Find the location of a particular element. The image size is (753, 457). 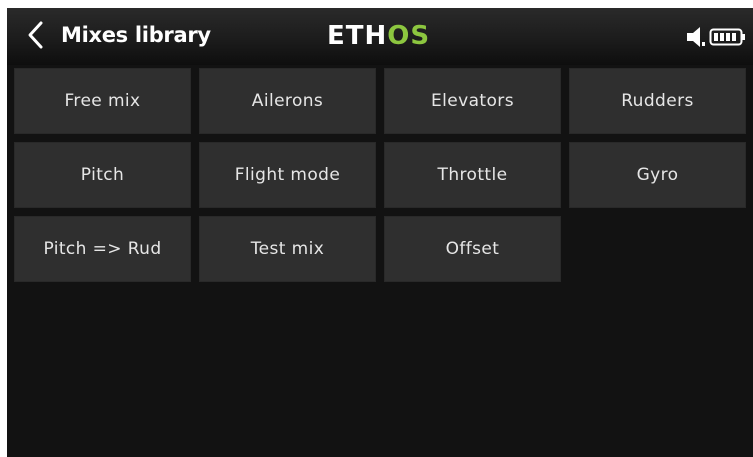

mix-rudders: Rudders is located at coordinates (657, 101).